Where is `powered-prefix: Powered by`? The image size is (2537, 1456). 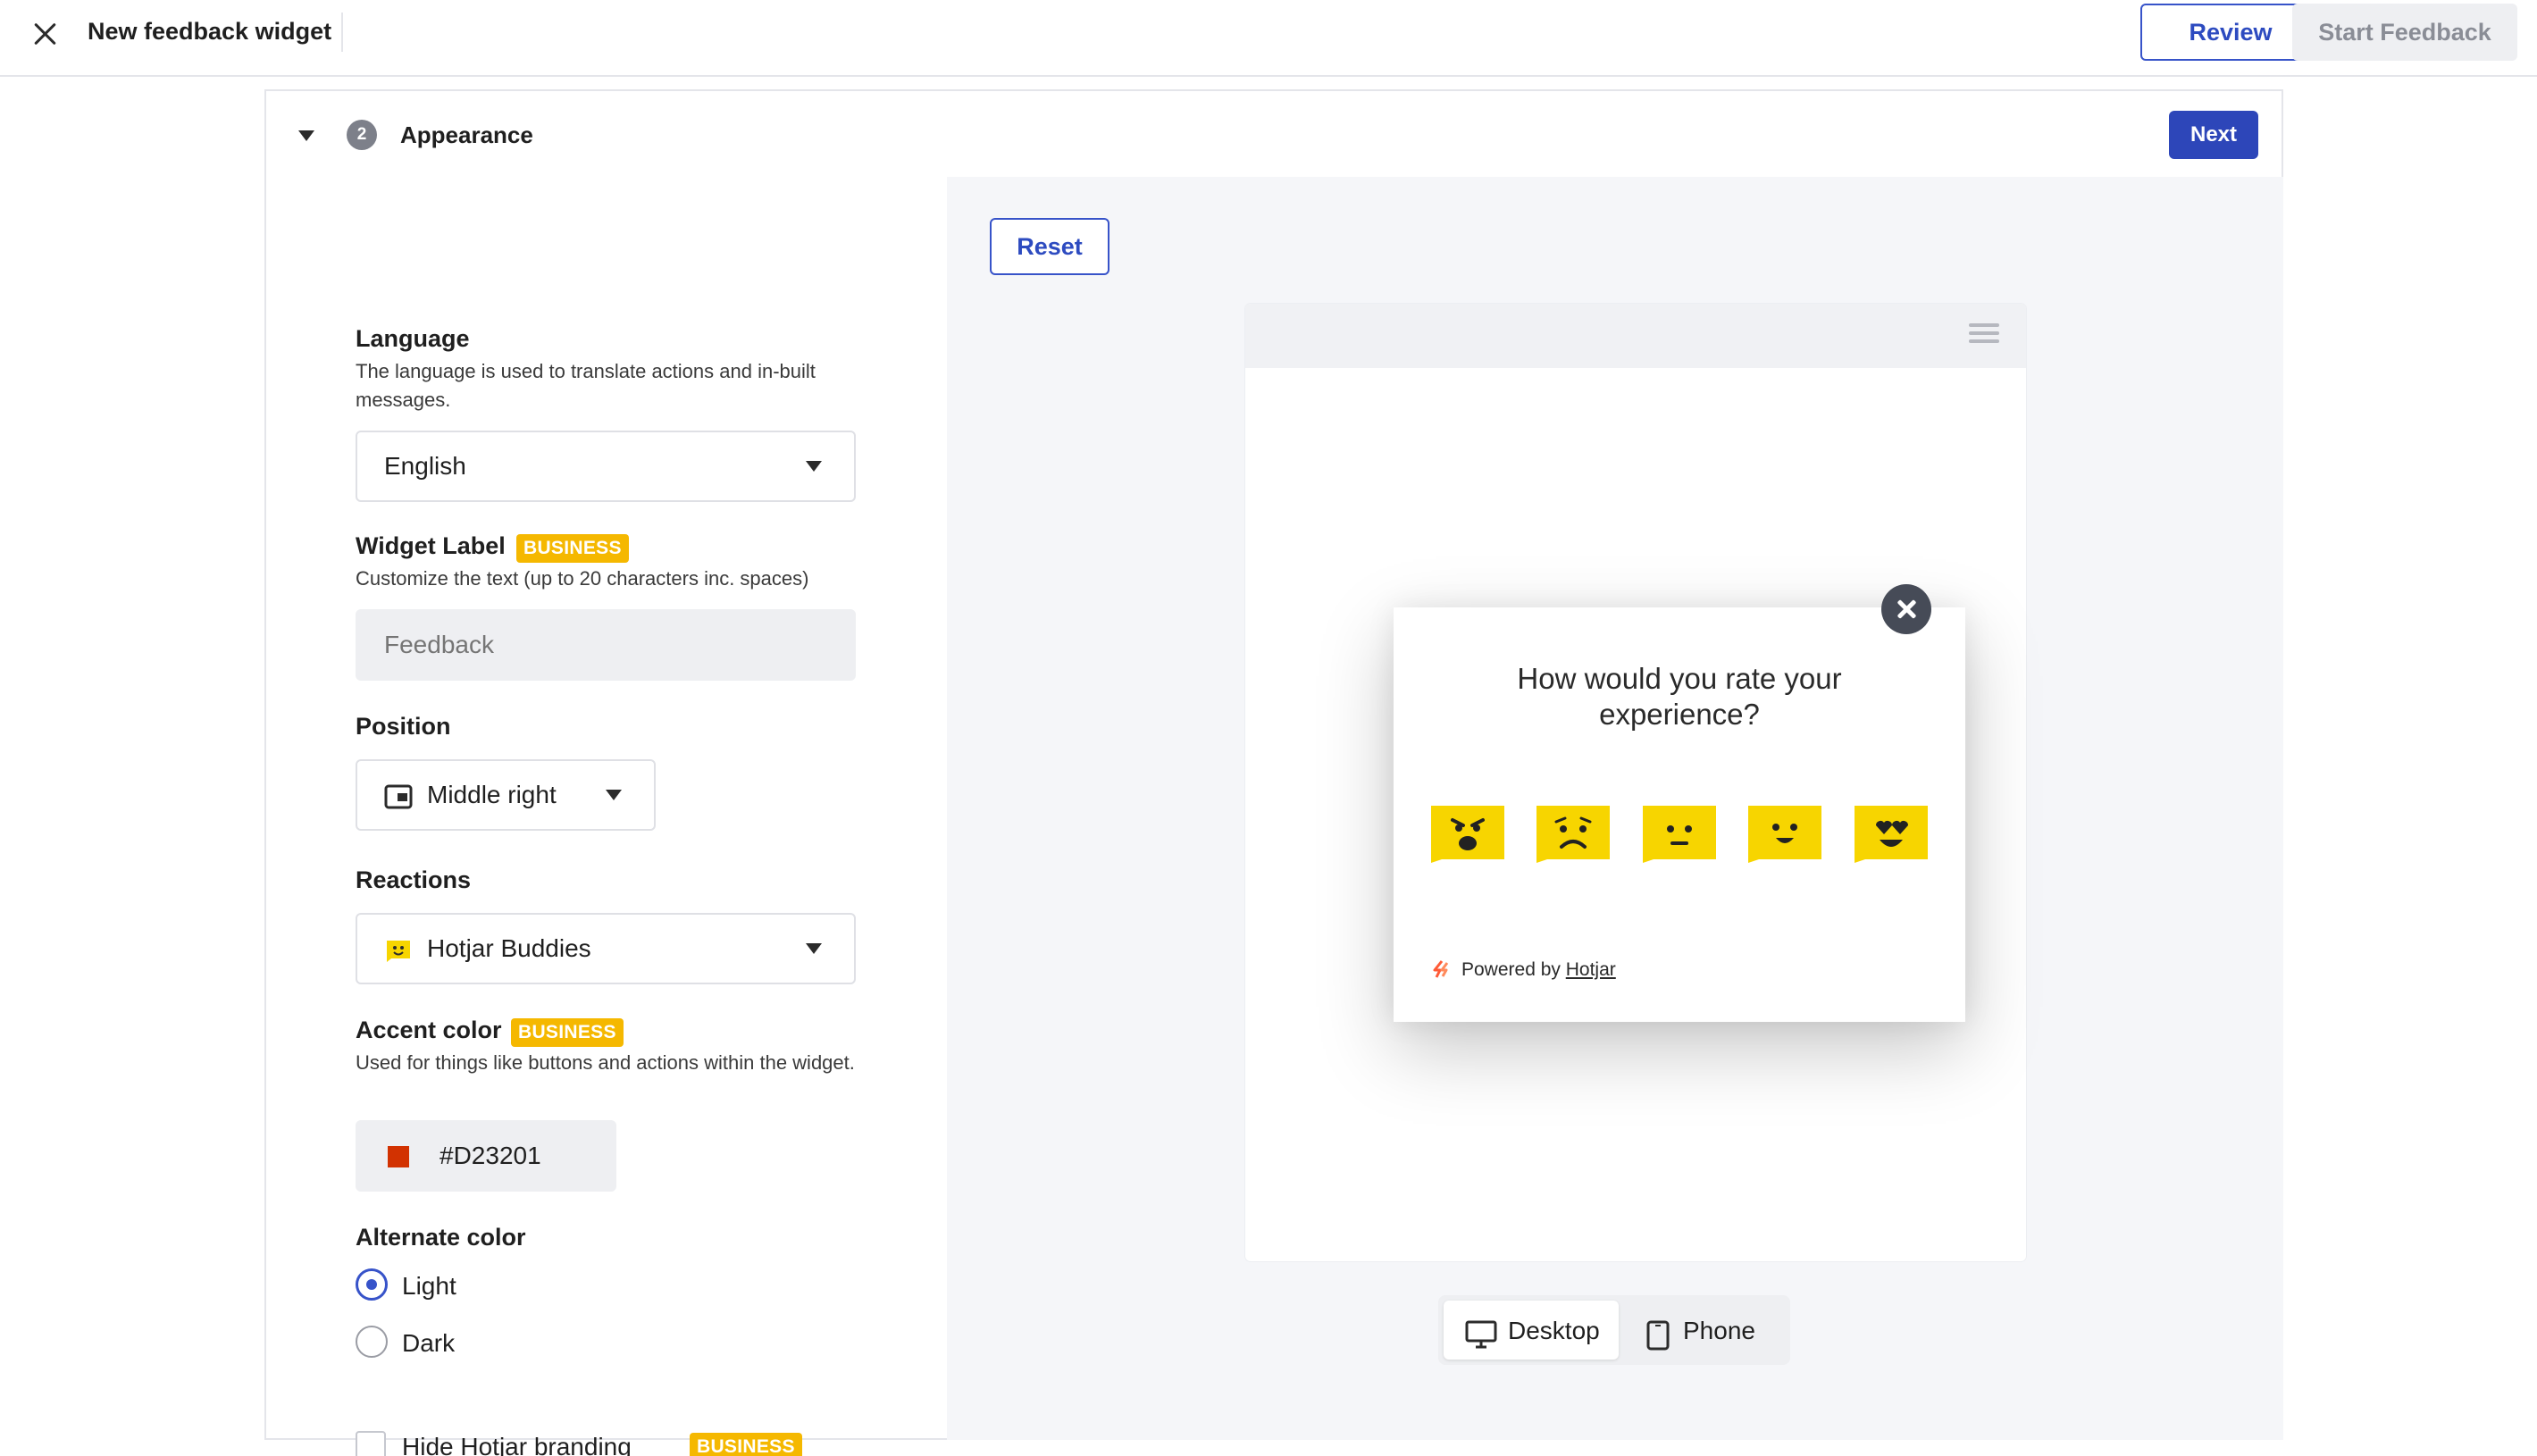
powered-prefix: Powered by is located at coordinates (1511, 969).